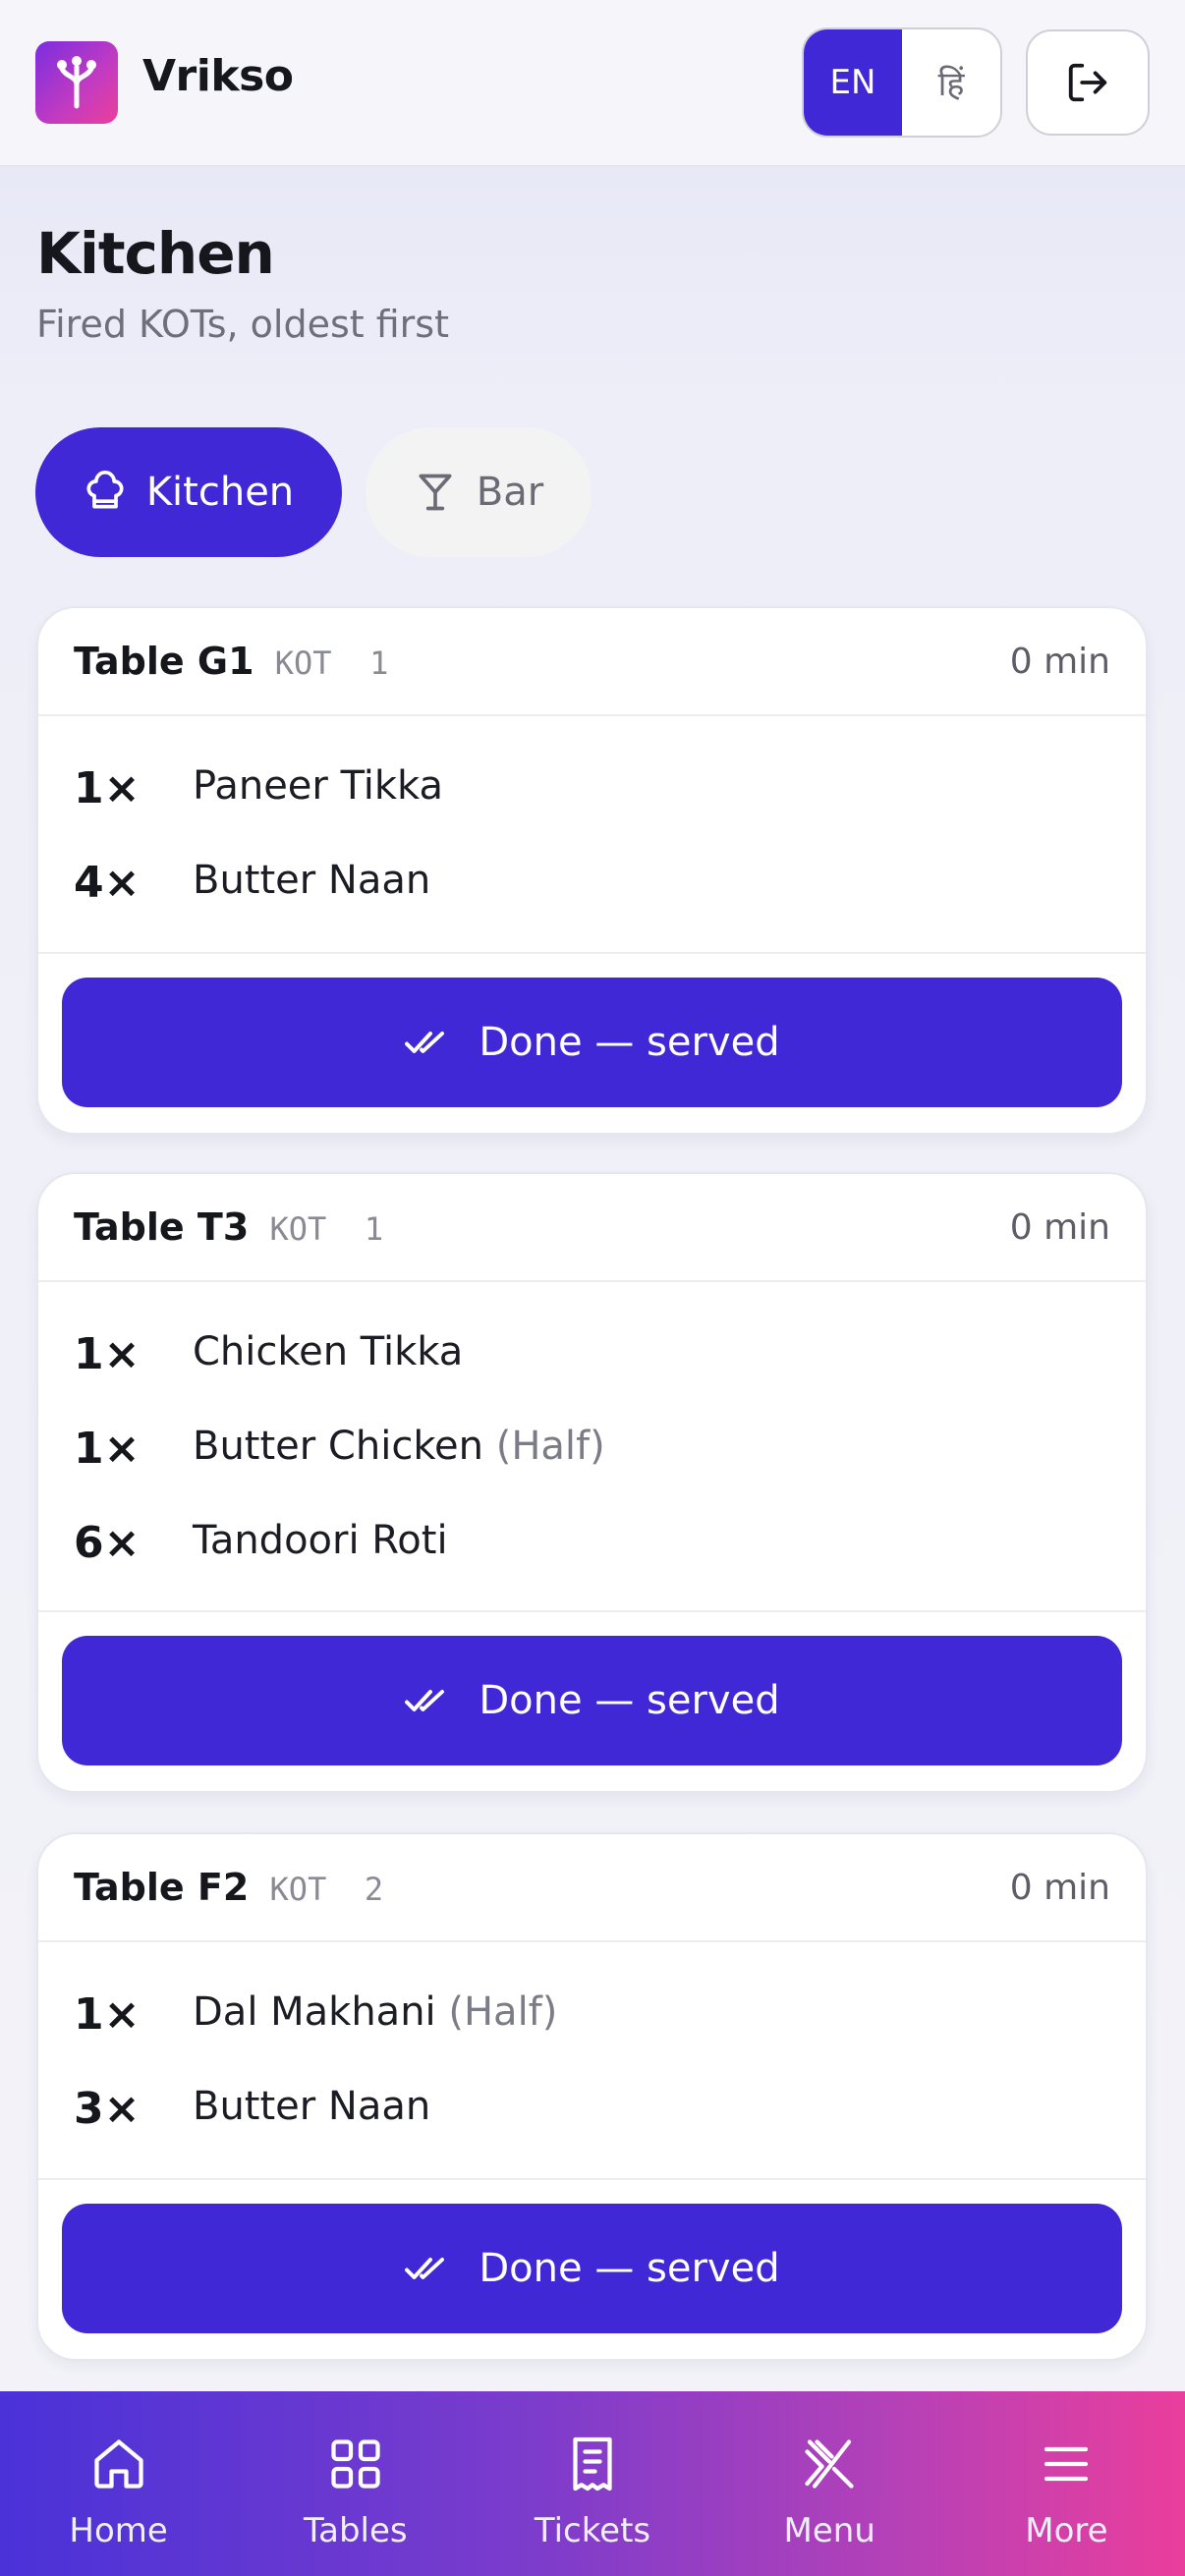 The image size is (1185, 2576). Describe the element at coordinates (592, 1888) in the screenshot. I see `kot-card-header: Table F2 KOT 2 0 min` at that location.